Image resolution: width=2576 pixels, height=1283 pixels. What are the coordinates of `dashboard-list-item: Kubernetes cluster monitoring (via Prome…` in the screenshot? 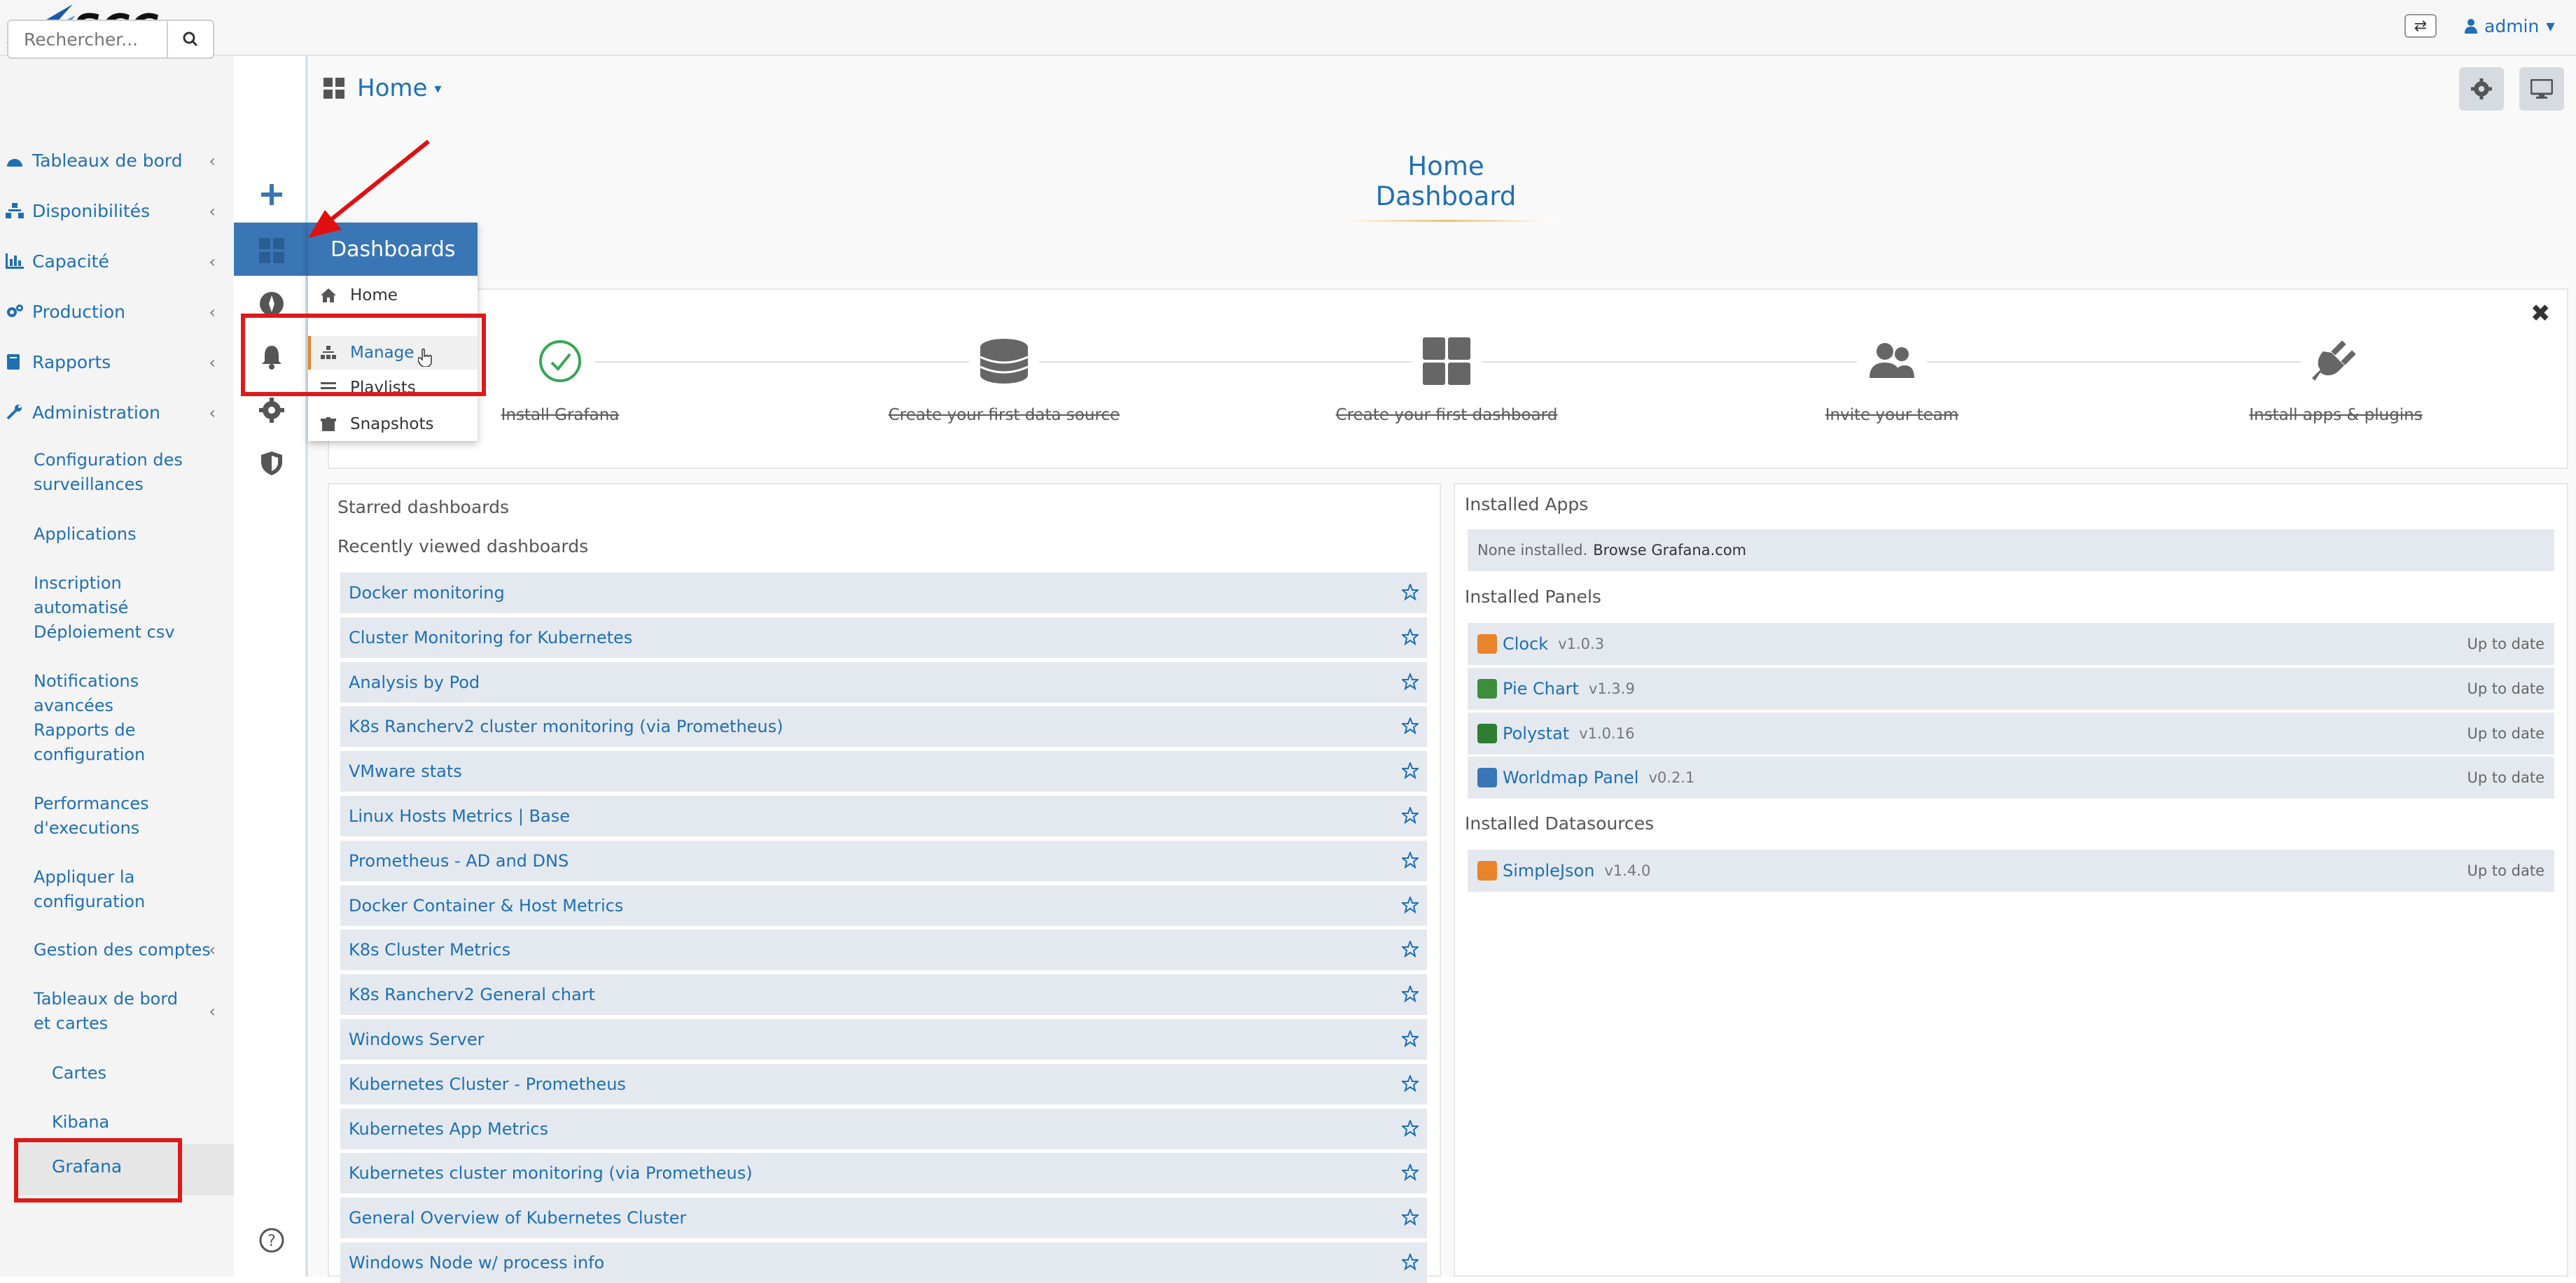 It's located at (883, 1173).